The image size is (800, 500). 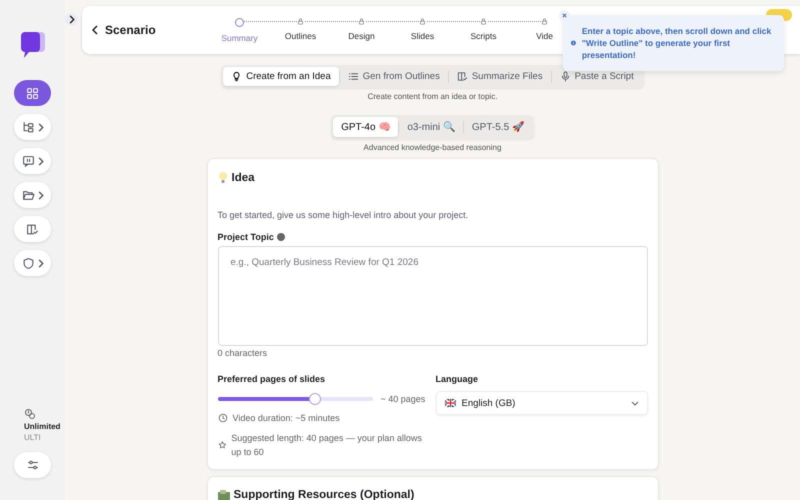 I want to click on toast-message: Enter a topic above, then scroll down and click "Write Outline" to generate your first presentation!, so click(x=677, y=43).